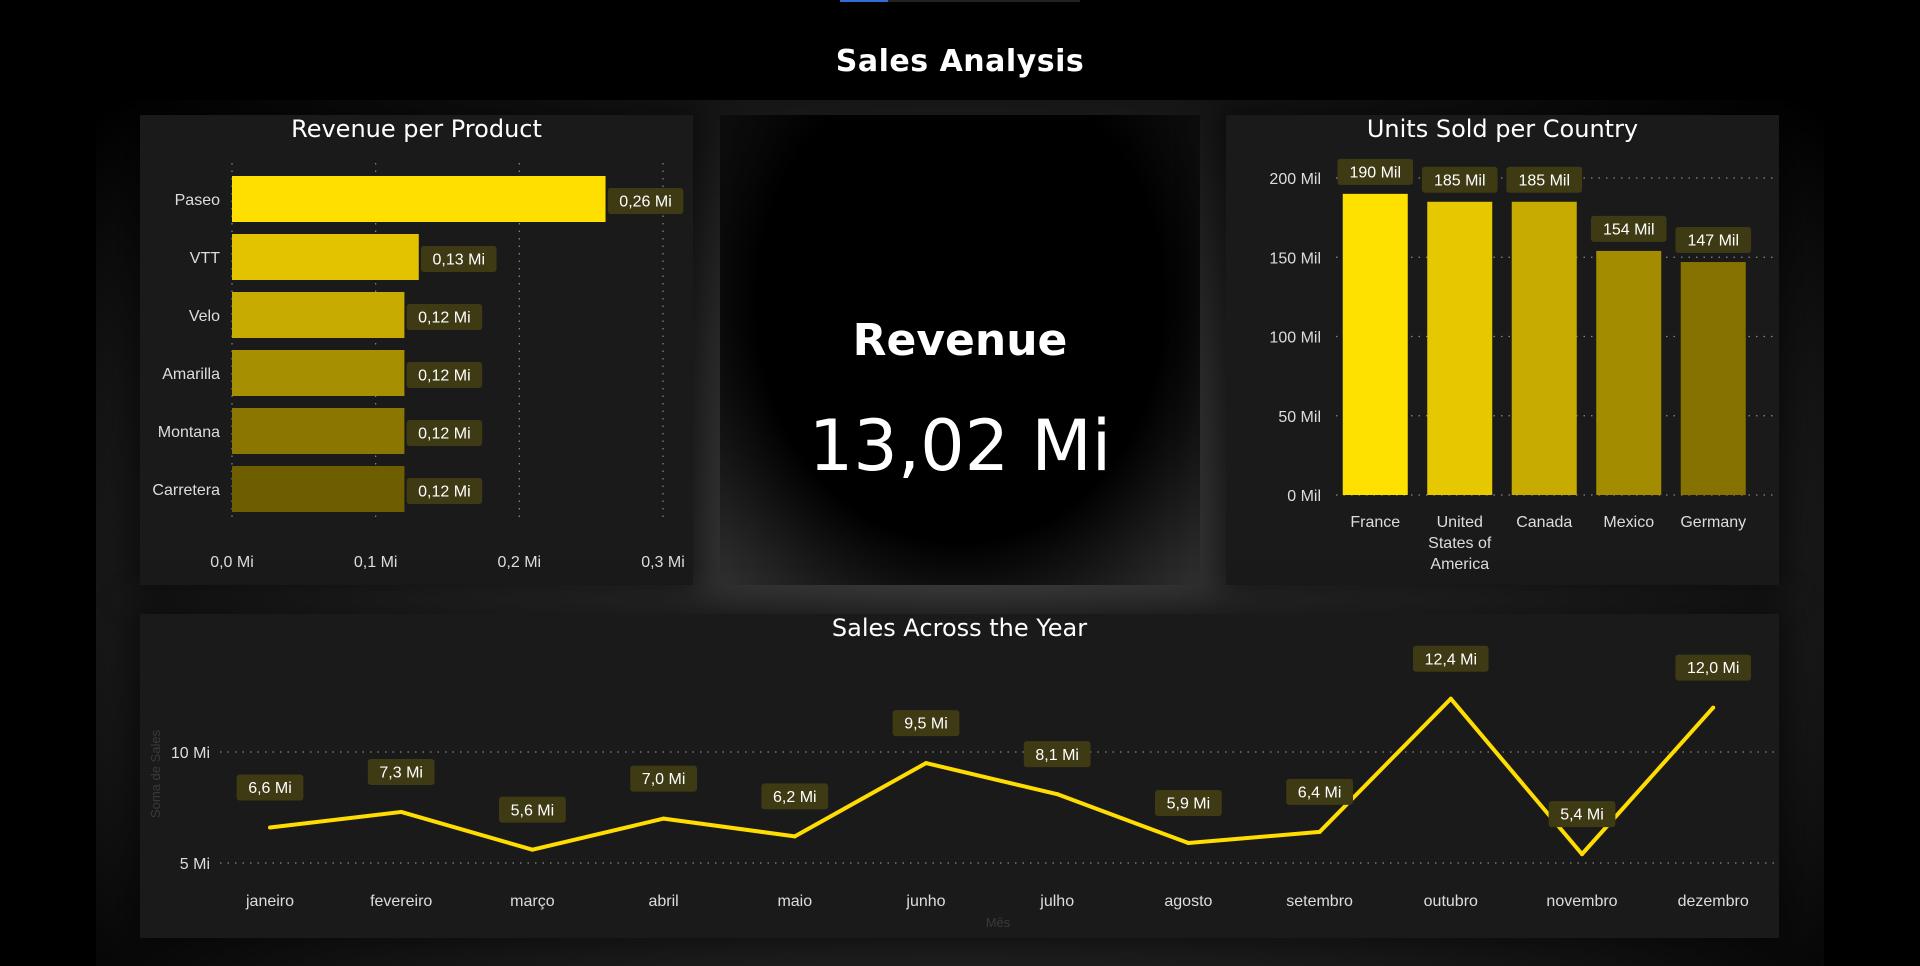 The image size is (1920, 966). What do you see at coordinates (325, 257) in the screenshot?
I see `bar-vtt` at bounding box center [325, 257].